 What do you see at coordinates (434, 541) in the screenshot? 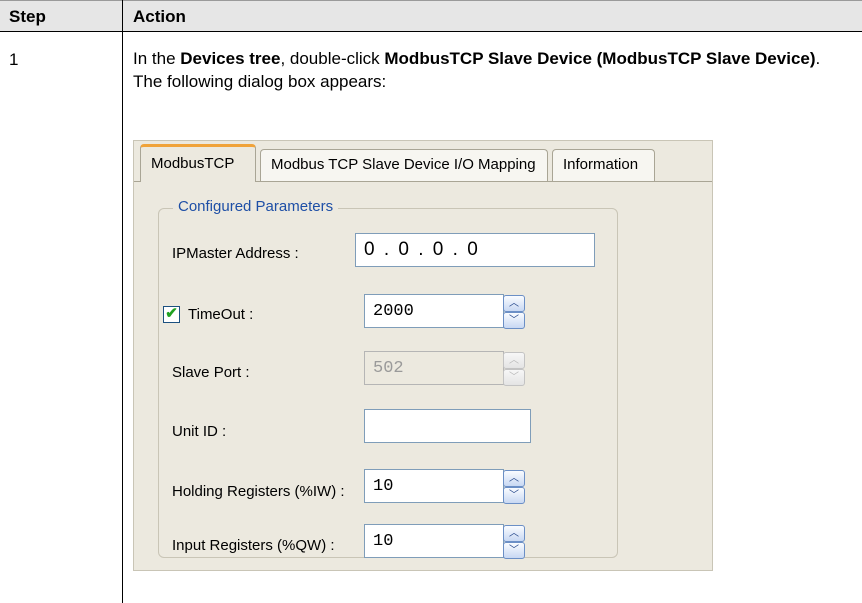
I see `input-registers-input: 10` at bounding box center [434, 541].